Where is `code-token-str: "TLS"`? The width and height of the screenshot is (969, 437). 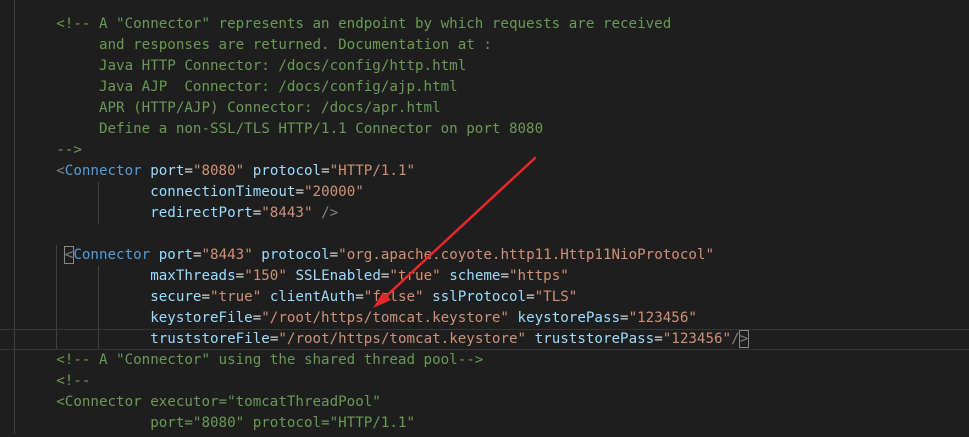
code-token-str: "TLS" is located at coordinates (556, 297).